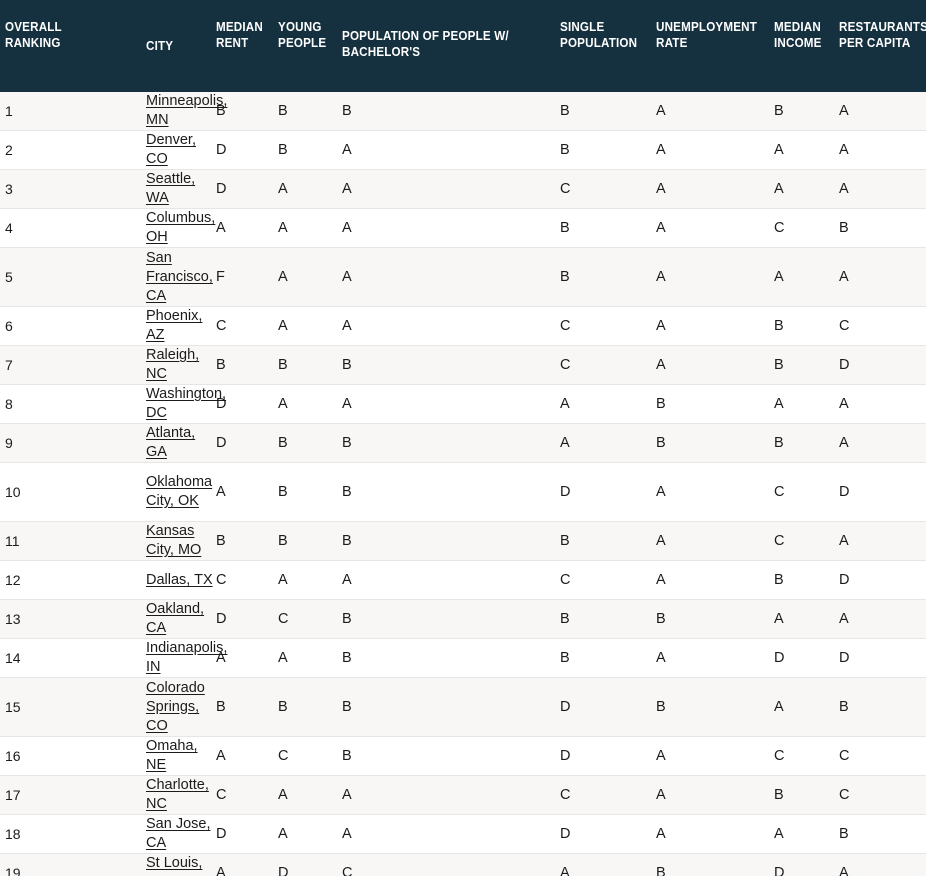  I want to click on cell-median-rent: F, so click(220, 276).